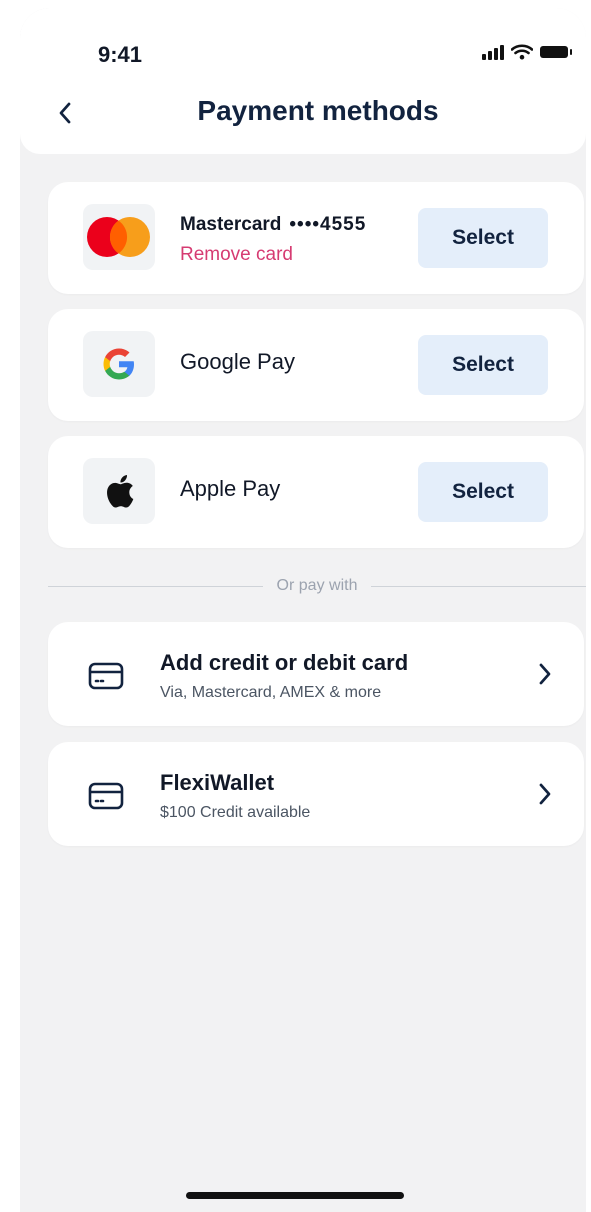 This screenshot has height=1212, width=591. What do you see at coordinates (217, 782) in the screenshot?
I see `flexiwallet-title: FlexiWallet` at bounding box center [217, 782].